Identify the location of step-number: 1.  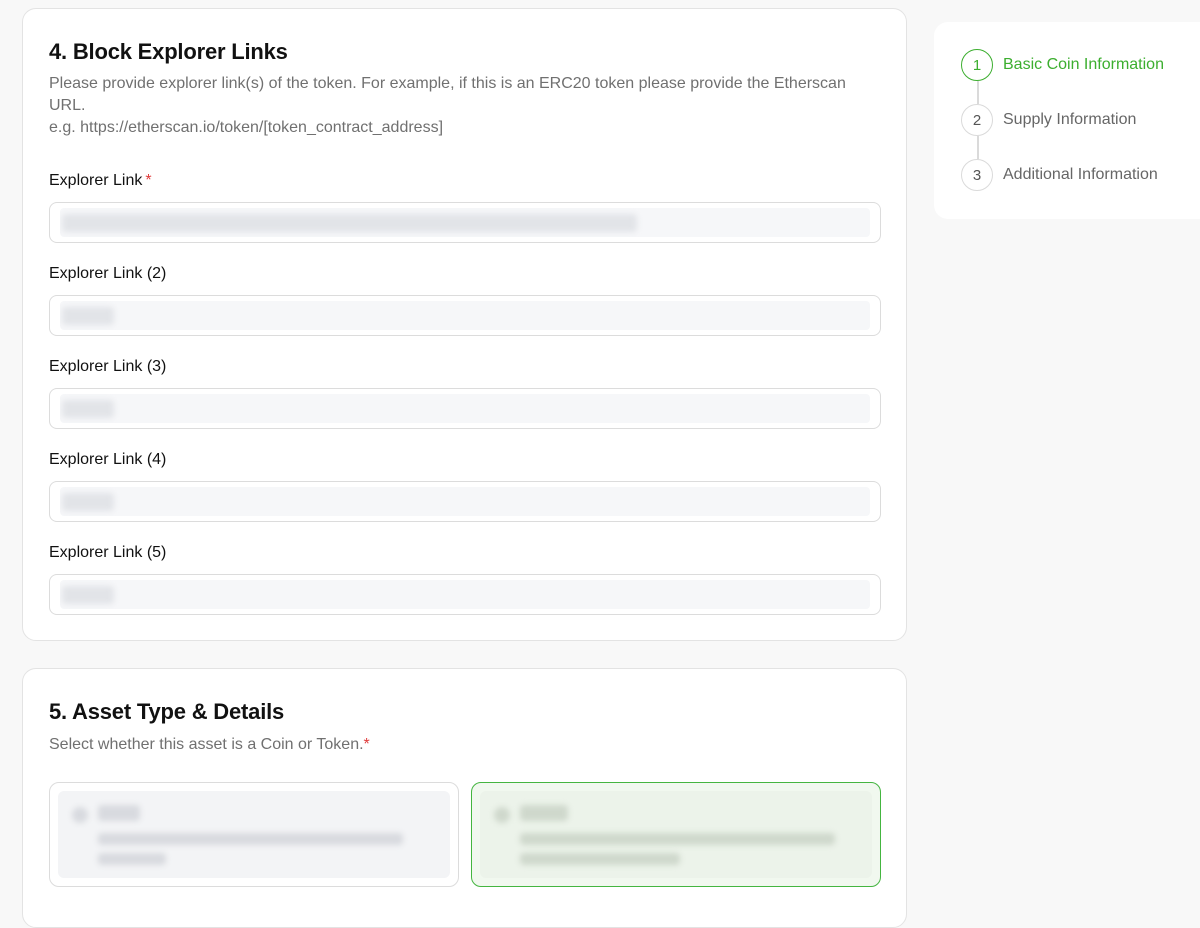
(977, 65).